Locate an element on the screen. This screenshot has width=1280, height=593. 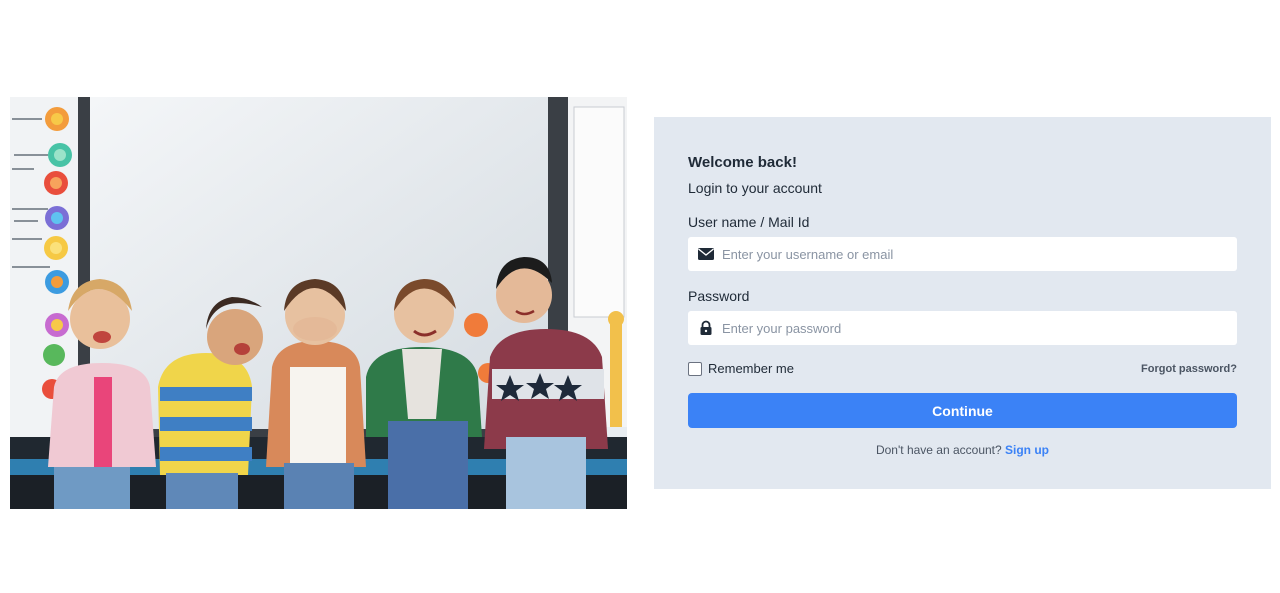
password-field is located at coordinates (962, 328).